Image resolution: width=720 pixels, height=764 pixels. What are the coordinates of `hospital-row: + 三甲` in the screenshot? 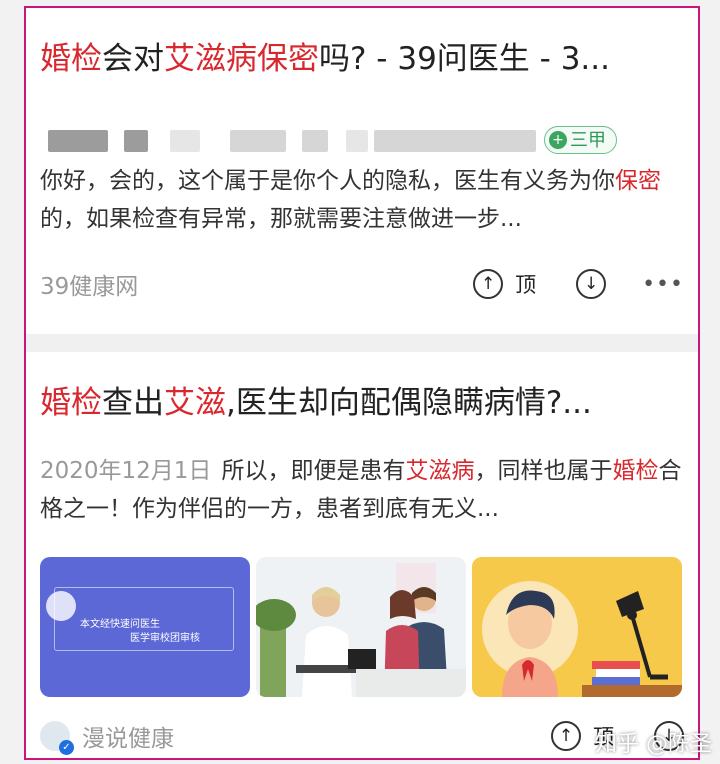 It's located at (360, 141).